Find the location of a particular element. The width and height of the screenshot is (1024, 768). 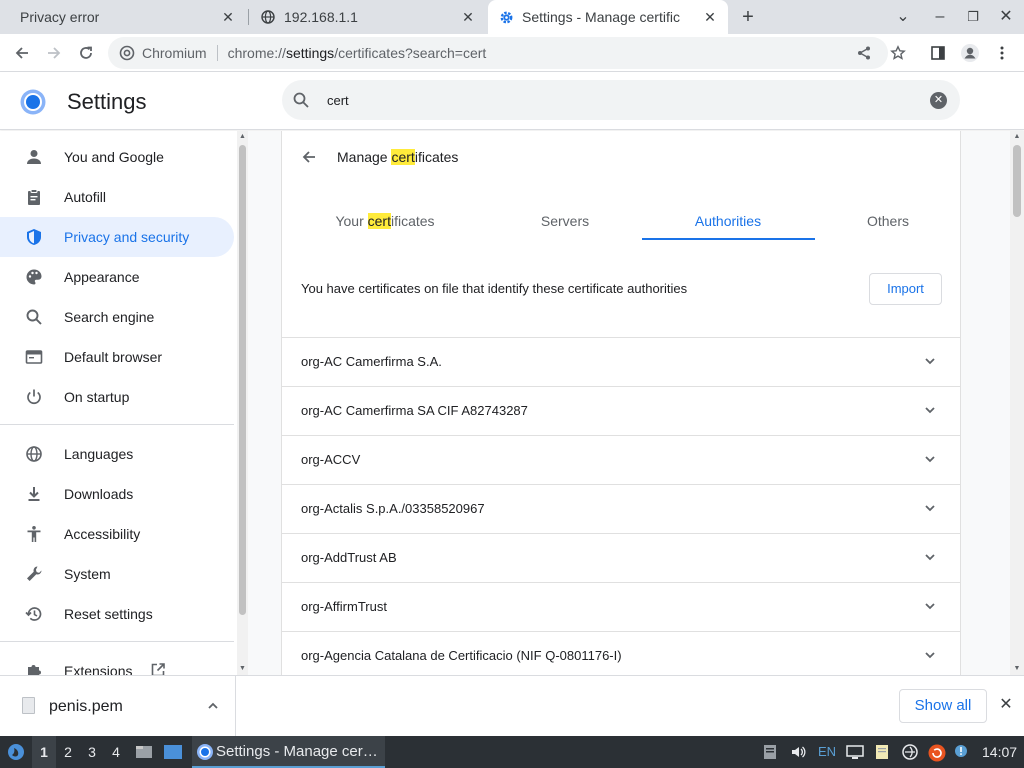

download-item: penis.pem is located at coordinates (118, 706).